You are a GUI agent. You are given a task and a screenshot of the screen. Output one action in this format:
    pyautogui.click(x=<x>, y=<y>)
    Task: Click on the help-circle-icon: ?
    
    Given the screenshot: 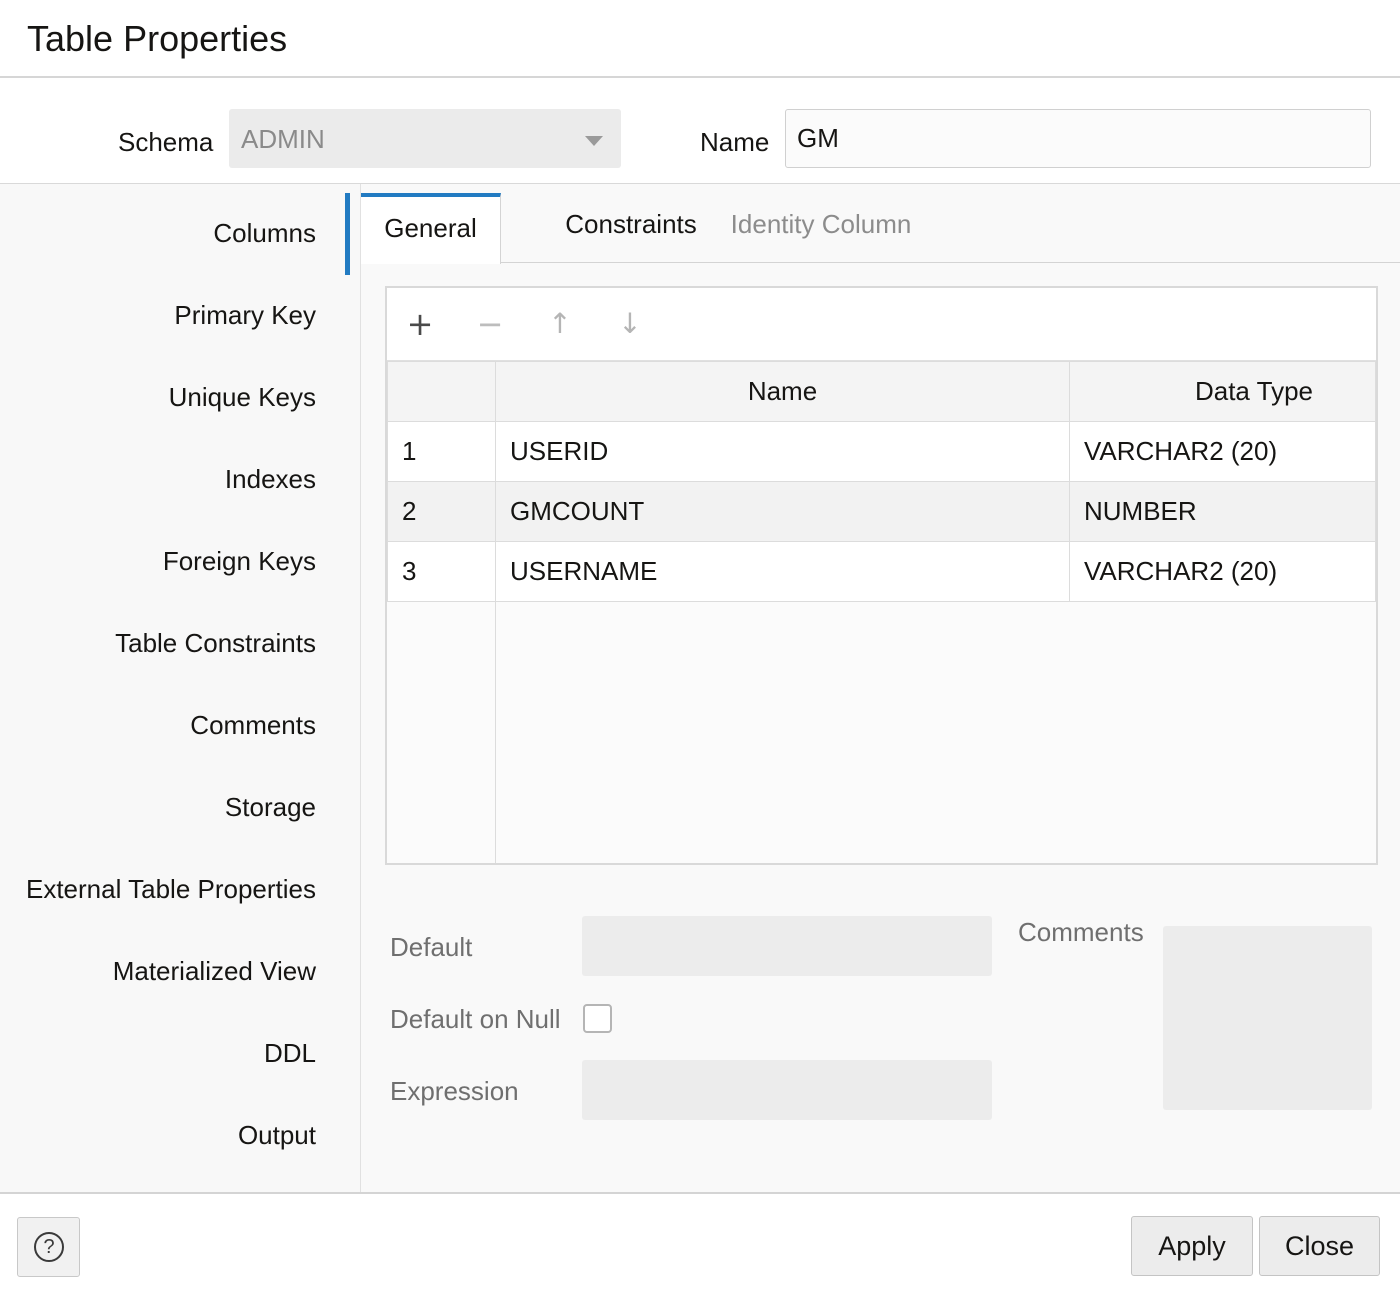 What is the action you would take?
    pyautogui.click(x=49, y=1247)
    